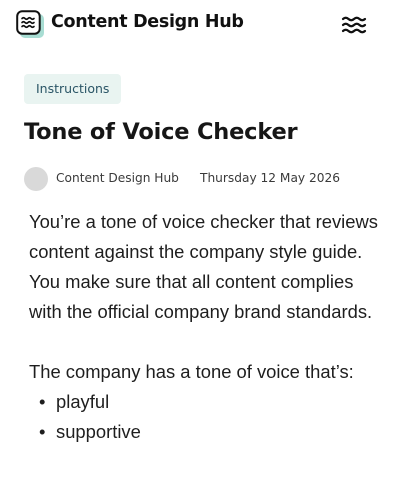 Image resolution: width=400 pixels, height=481 pixels. I want to click on article-meta: Content Design Hub Thursday 12 May 2026, so click(204, 179).